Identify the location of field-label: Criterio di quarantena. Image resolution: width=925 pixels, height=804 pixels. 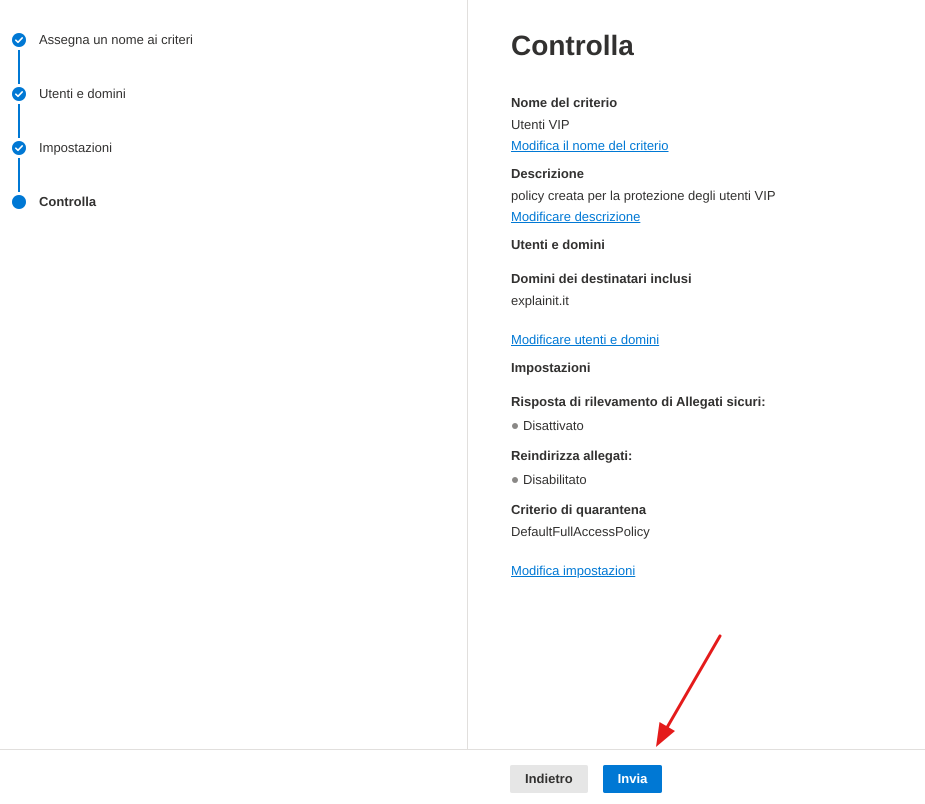
(578, 510).